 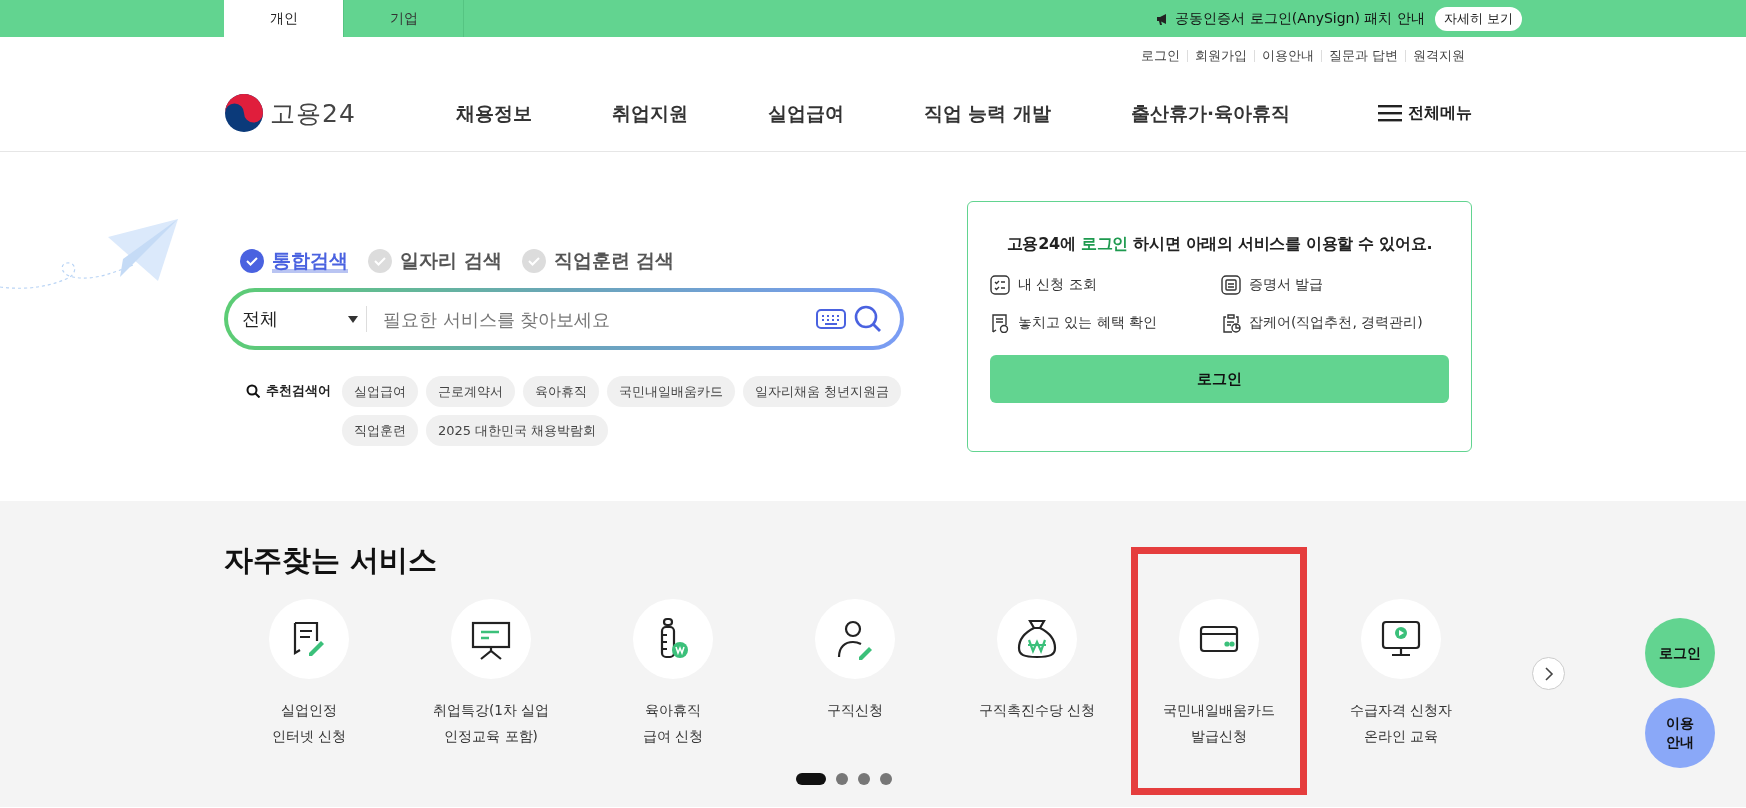 I want to click on search-tab: 직업훈련 검색, so click(x=598, y=261).